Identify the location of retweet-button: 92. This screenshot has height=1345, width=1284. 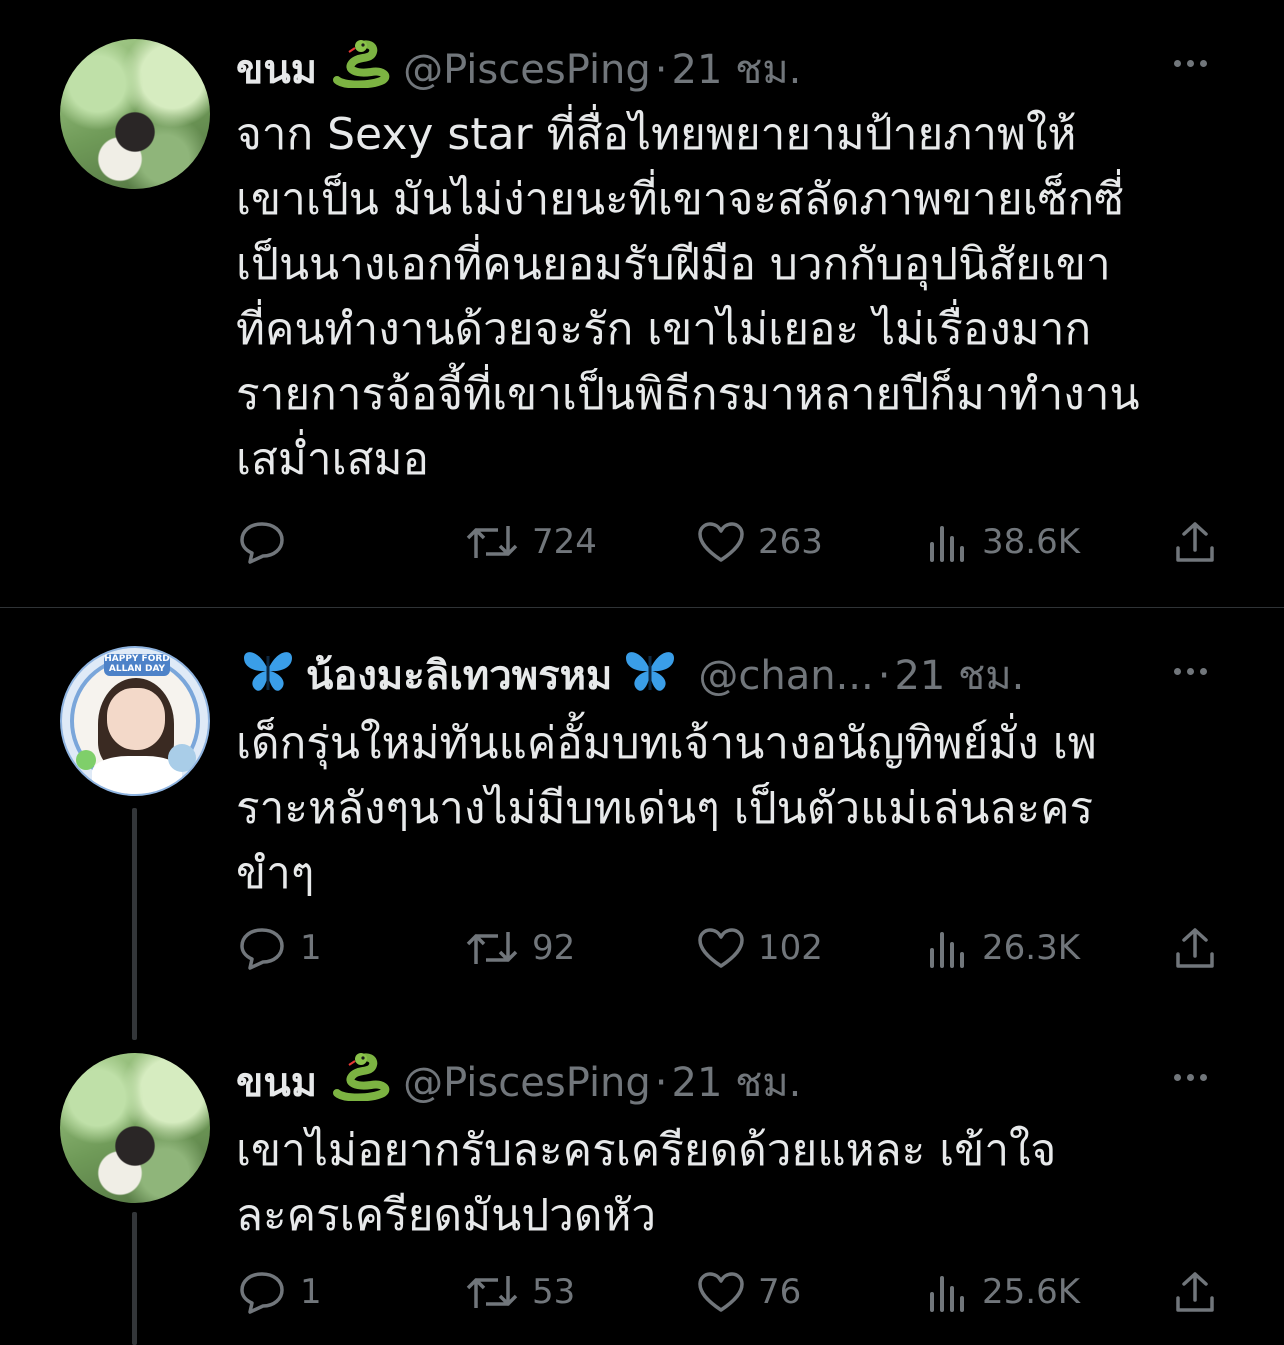
(519, 948).